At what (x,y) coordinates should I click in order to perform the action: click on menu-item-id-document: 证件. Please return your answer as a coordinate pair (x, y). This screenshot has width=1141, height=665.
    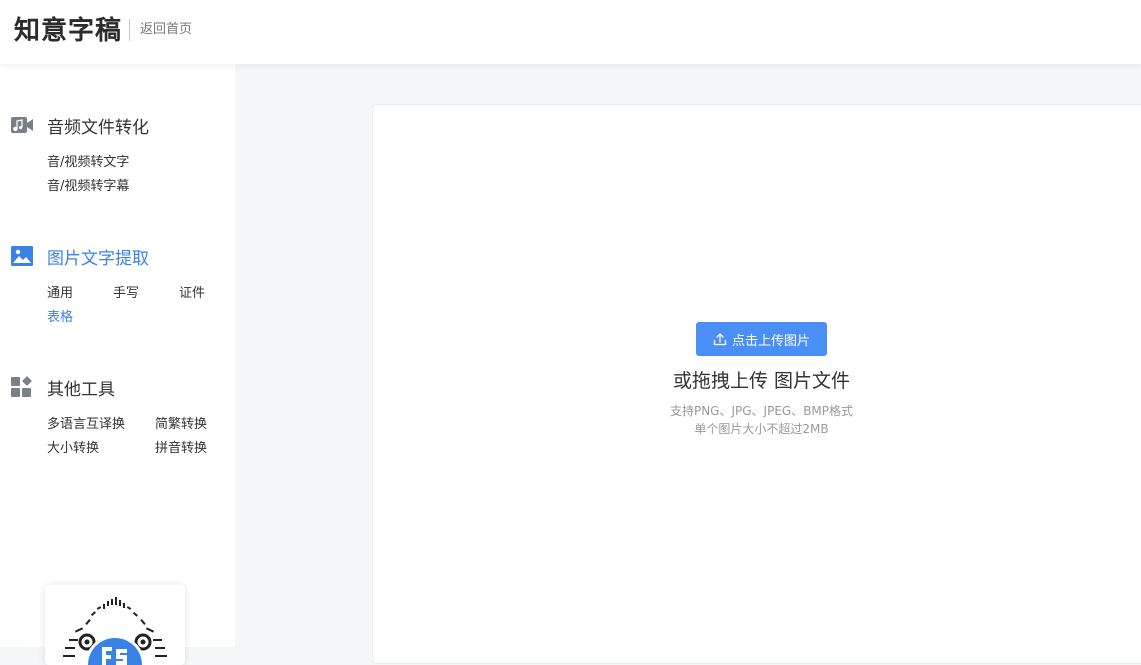
    Looking at the image, I should click on (192, 294).